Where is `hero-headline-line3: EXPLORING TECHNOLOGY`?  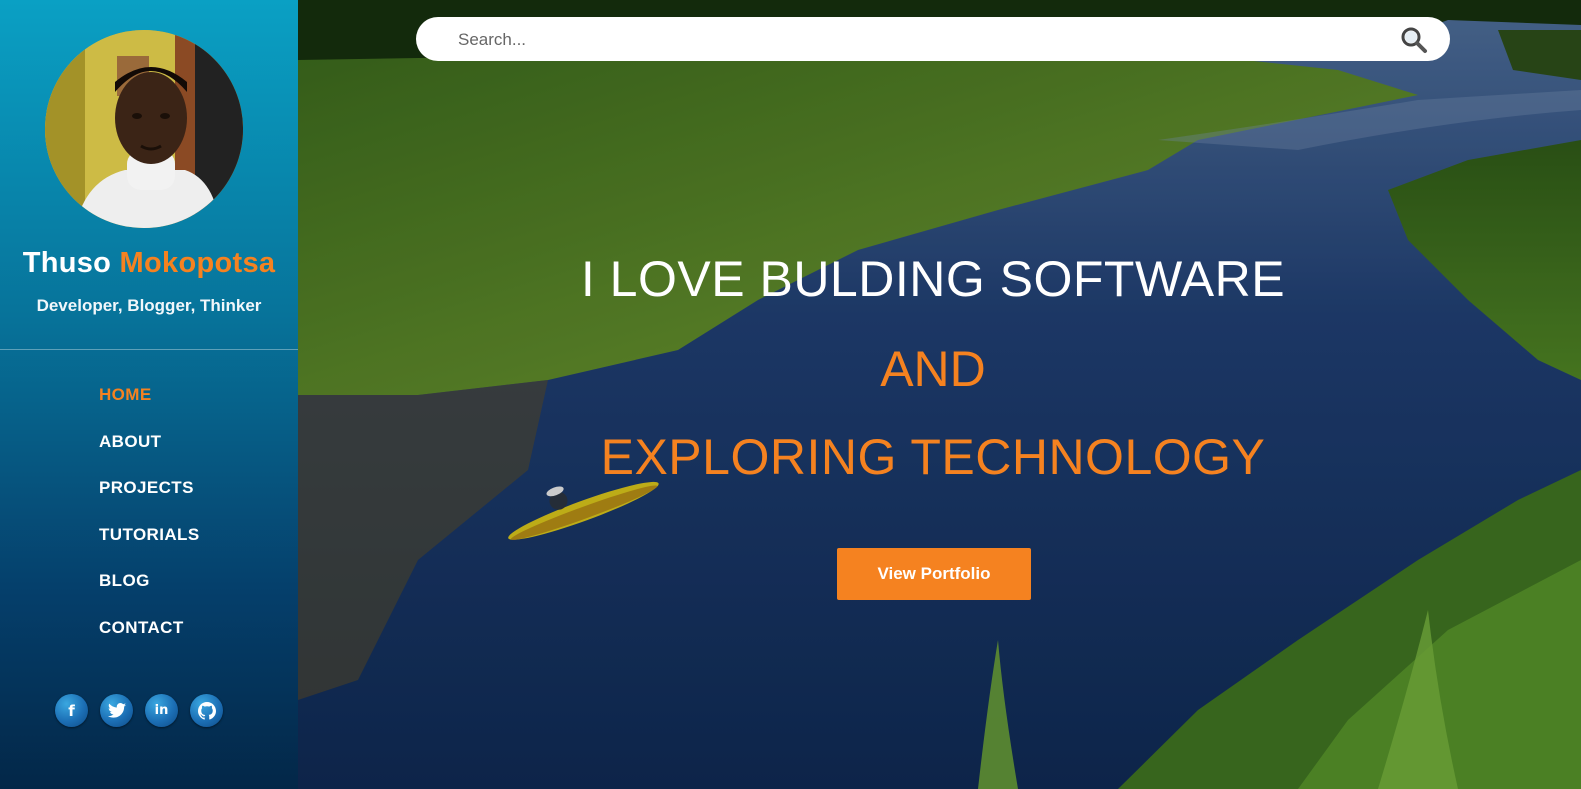 hero-headline-line3: EXPLORING TECHNOLOGY is located at coordinates (933, 457).